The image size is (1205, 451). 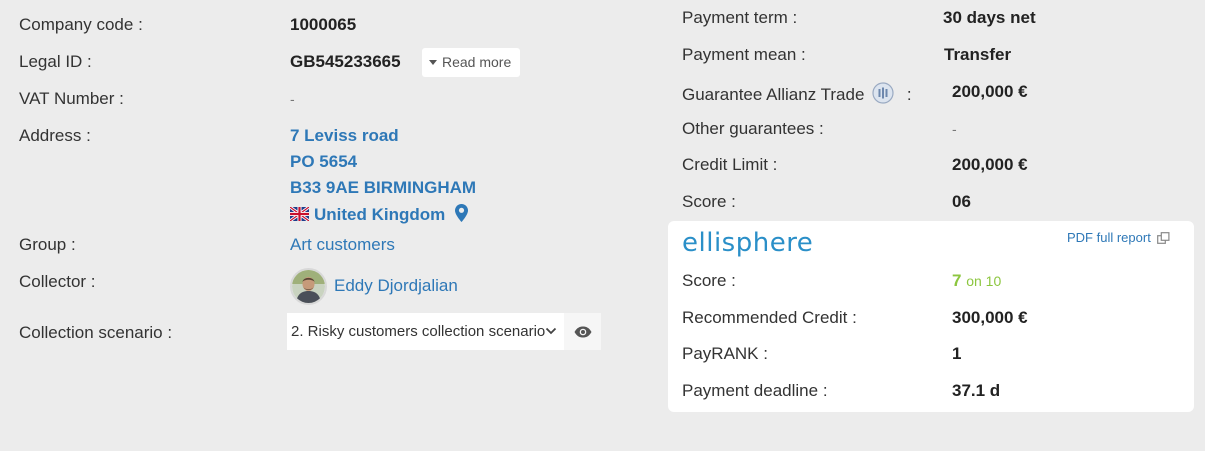 I want to click on collector-link: Eddy Djordjalian, so click(x=396, y=286).